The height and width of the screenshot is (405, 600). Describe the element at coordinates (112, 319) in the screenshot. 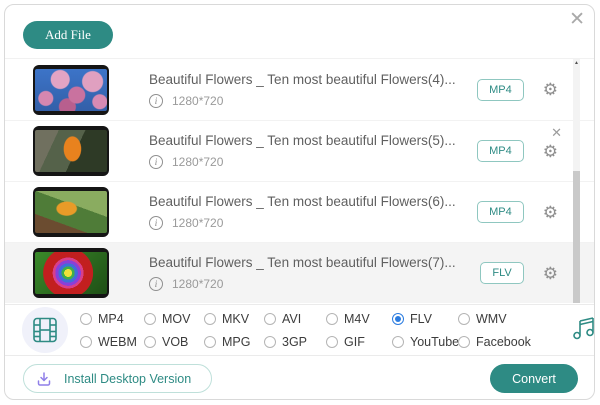

I see `format-option-mp4: MP4` at that location.